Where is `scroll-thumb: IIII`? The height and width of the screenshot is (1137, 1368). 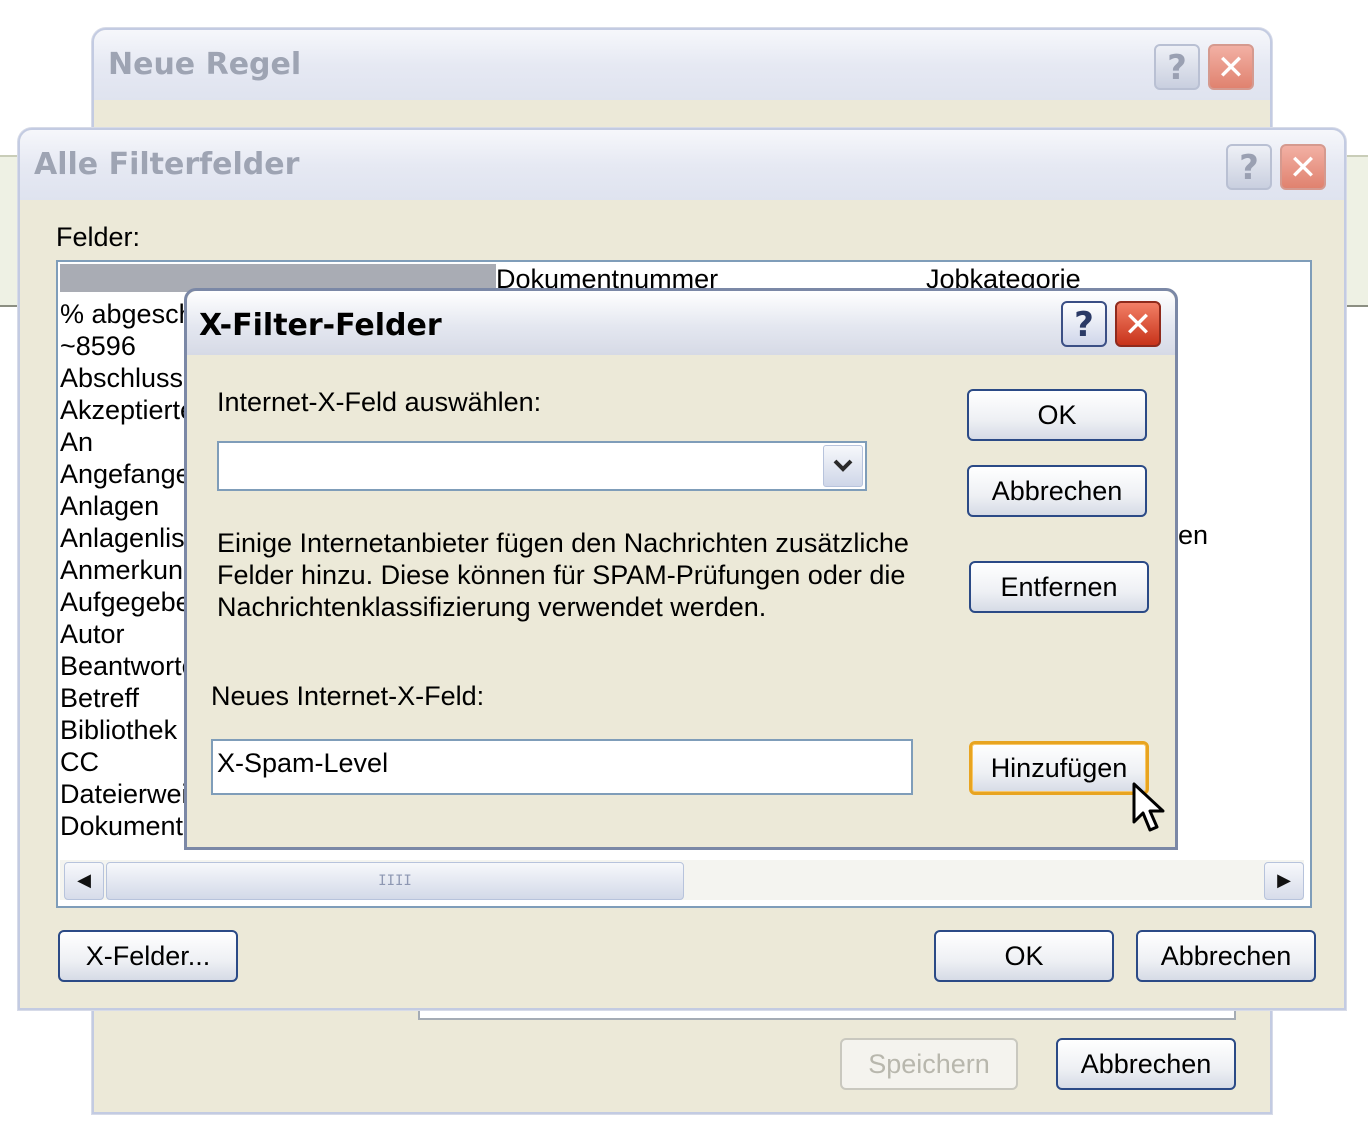 scroll-thumb: IIII is located at coordinates (395, 881).